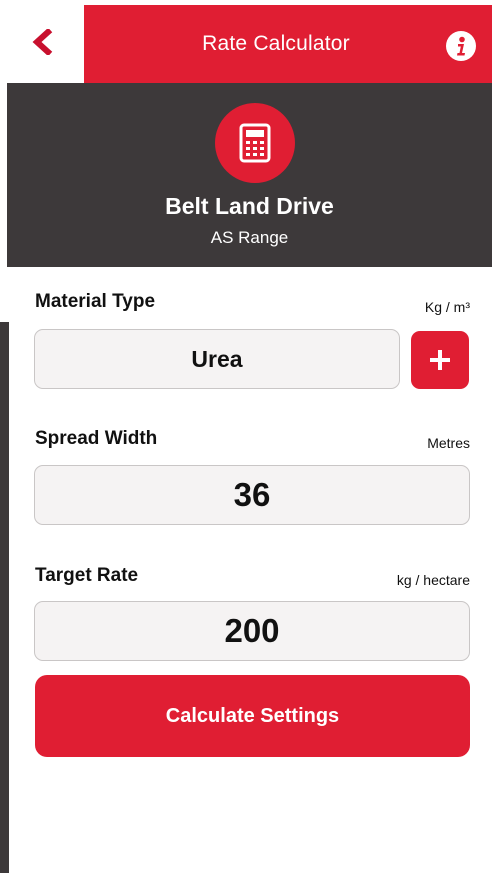 The height and width of the screenshot is (873, 492). I want to click on target-rate-value: 200, so click(252, 630).